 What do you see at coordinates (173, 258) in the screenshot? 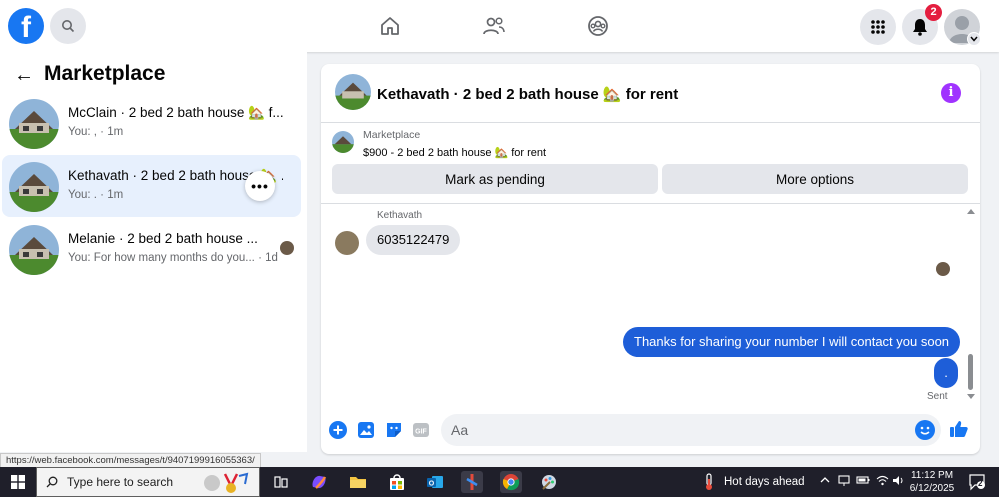
I see `conversation-preview: You: For how many months do you... · 1d` at bounding box center [173, 258].